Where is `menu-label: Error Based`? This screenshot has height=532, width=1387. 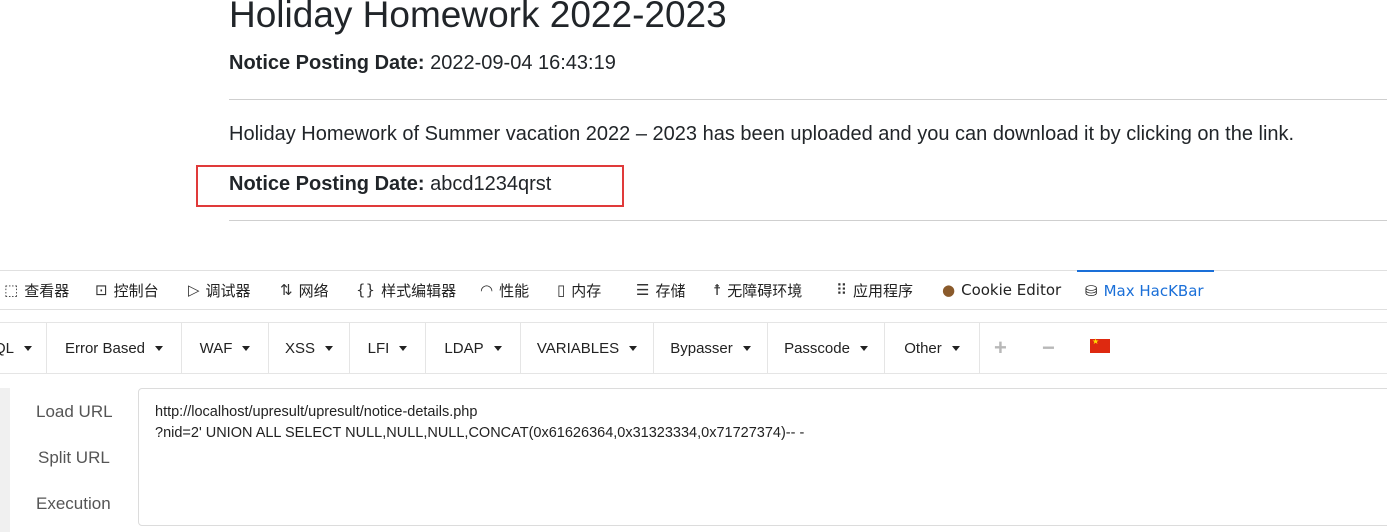 menu-label: Error Based is located at coordinates (105, 348).